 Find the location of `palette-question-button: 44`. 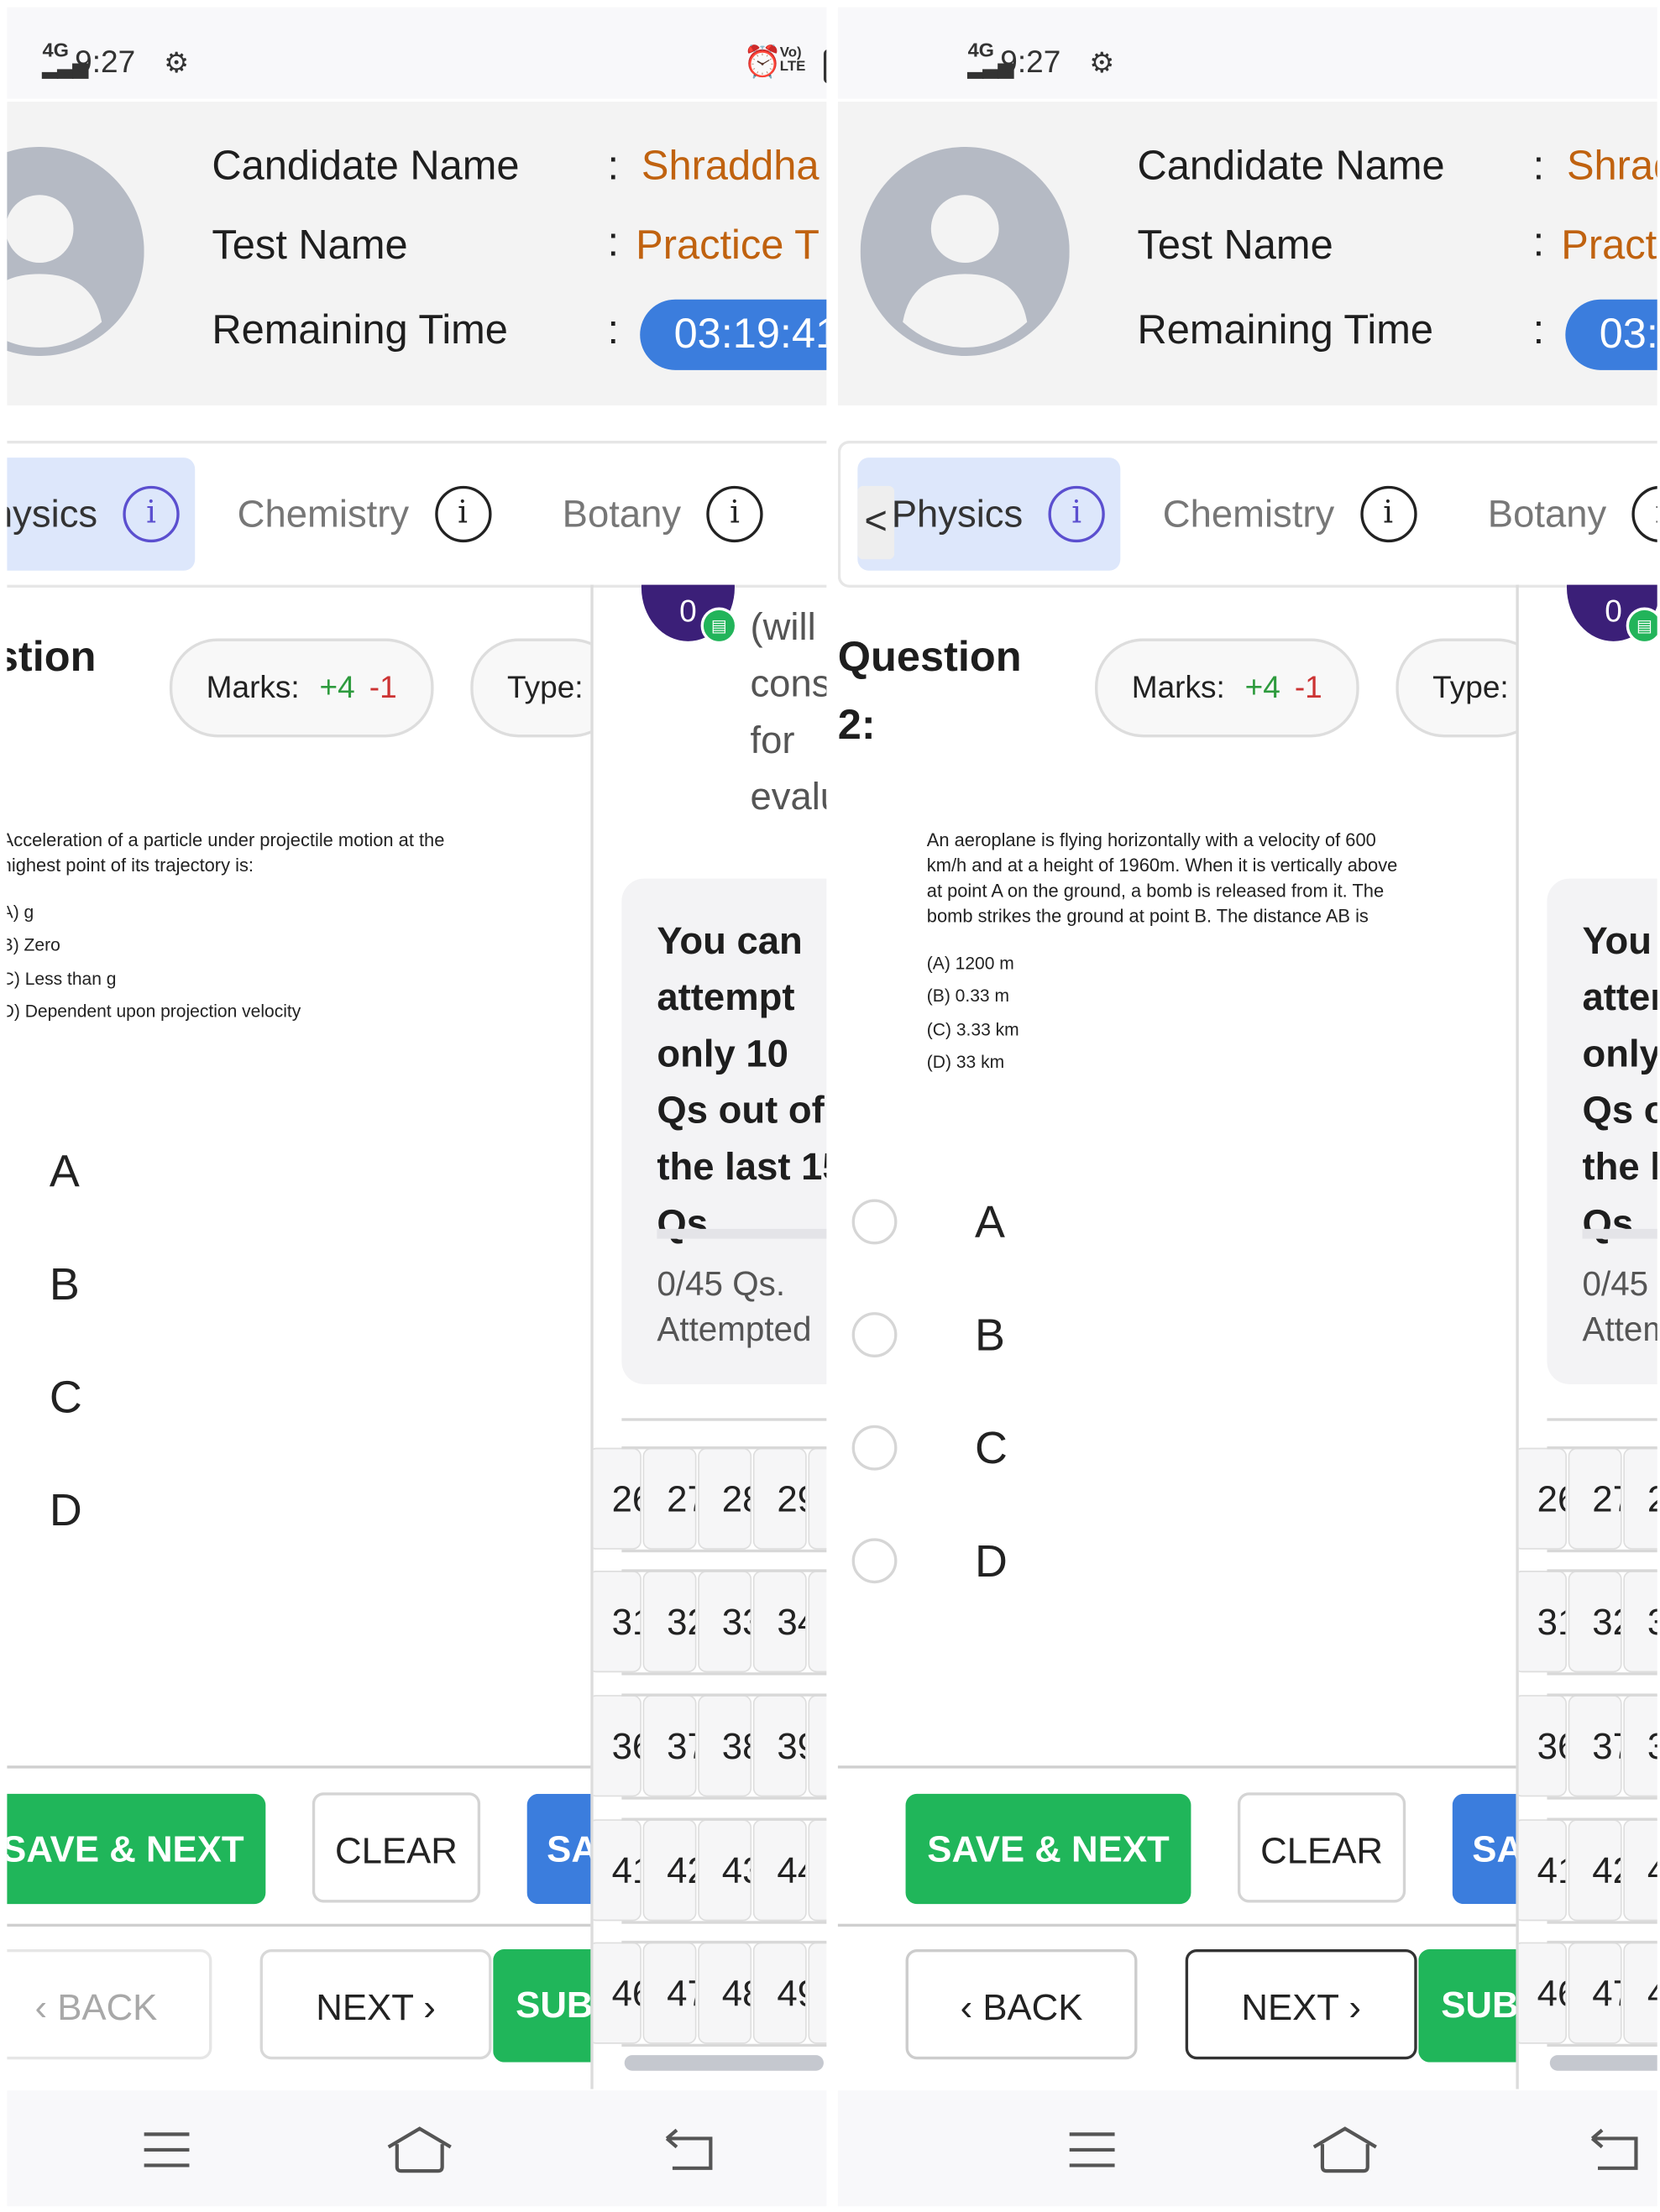

palette-question-button: 44 is located at coordinates (779, 1871).